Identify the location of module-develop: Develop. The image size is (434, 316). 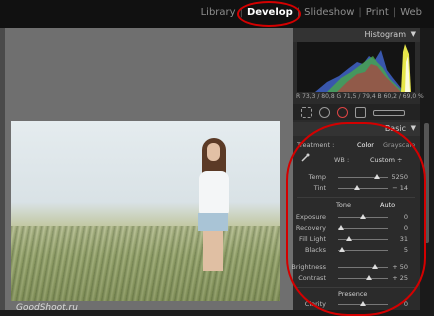
(268, 14).